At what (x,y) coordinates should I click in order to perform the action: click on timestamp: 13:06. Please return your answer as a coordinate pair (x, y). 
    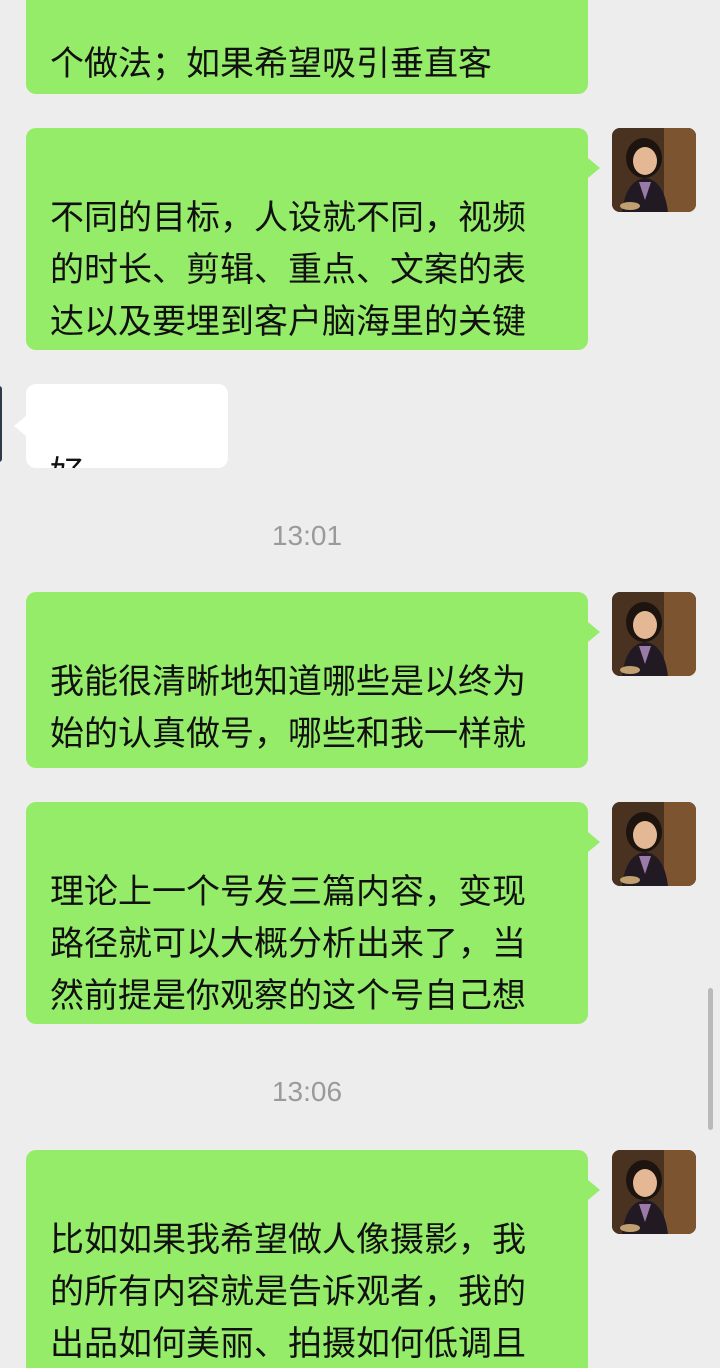
    Looking at the image, I should click on (307, 1092).